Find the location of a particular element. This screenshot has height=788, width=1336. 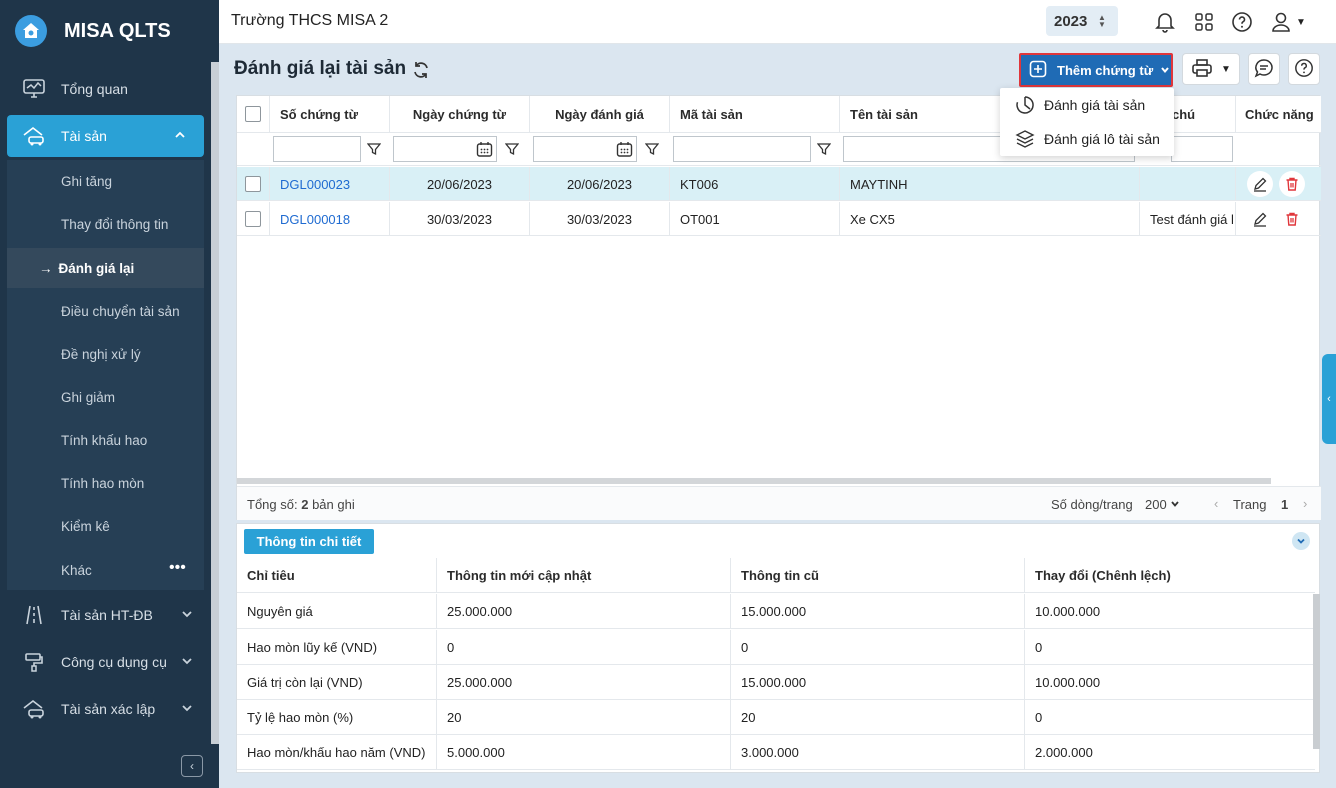

year-value: 2023 is located at coordinates (1071, 21).